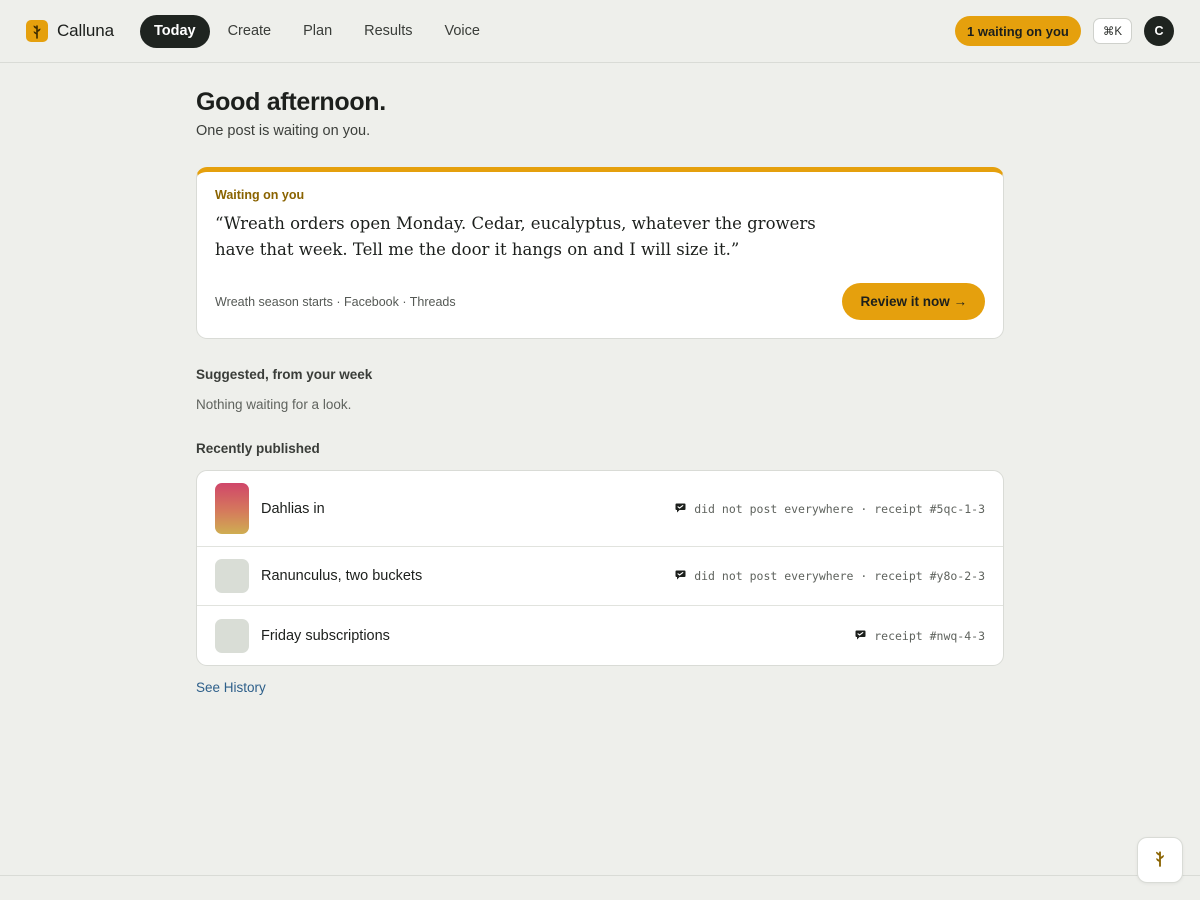 The image size is (1200, 900). I want to click on page-subtitle: One post is waiting on you., so click(283, 131).